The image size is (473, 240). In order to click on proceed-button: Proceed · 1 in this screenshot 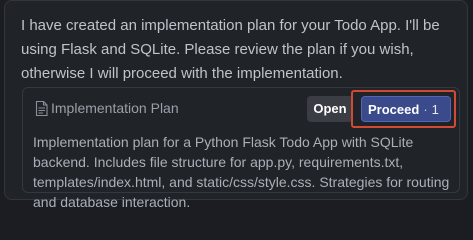, I will do `click(406, 109)`.